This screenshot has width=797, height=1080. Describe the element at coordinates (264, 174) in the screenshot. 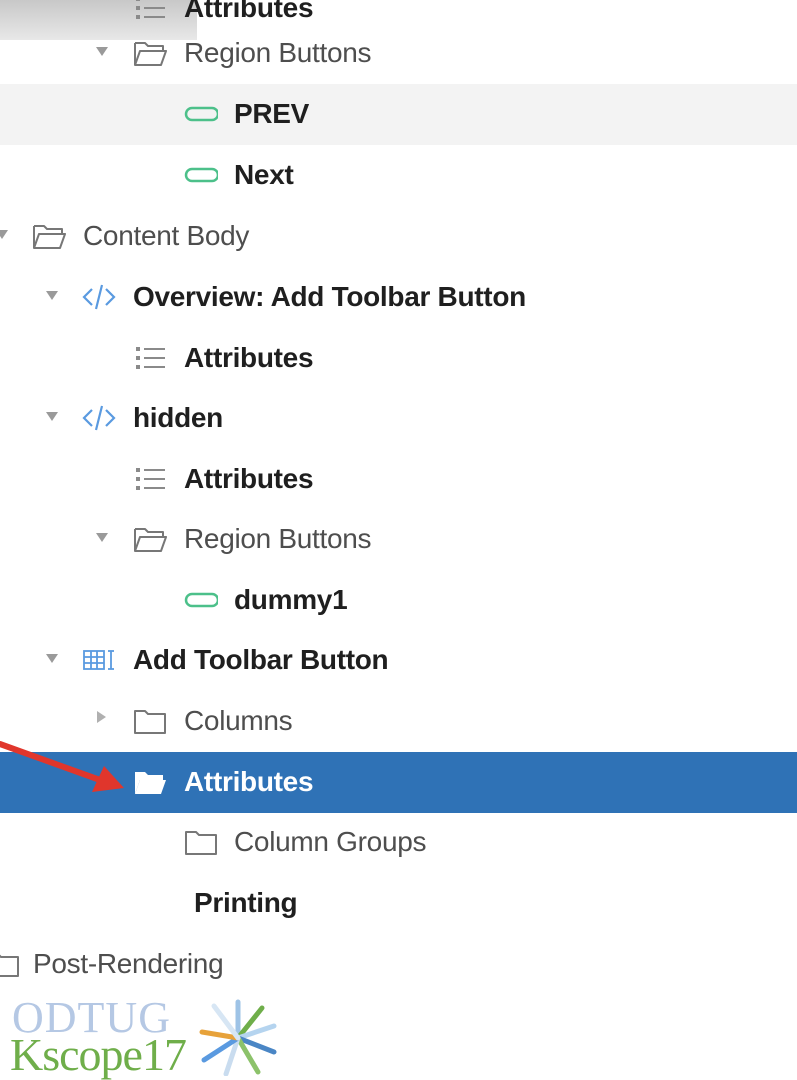

I see `tree-node-label: Next` at that location.